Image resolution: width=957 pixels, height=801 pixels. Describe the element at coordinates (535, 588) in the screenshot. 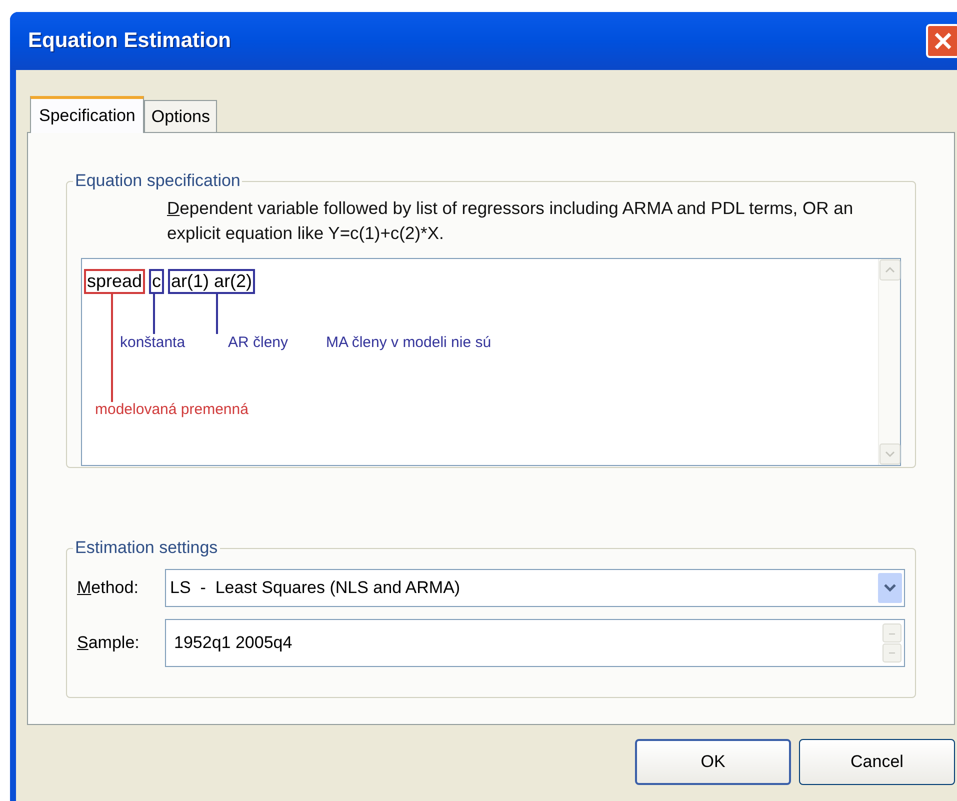

I see `method-dropdown: LS - Least Squares (NLS and ARMA)` at that location.